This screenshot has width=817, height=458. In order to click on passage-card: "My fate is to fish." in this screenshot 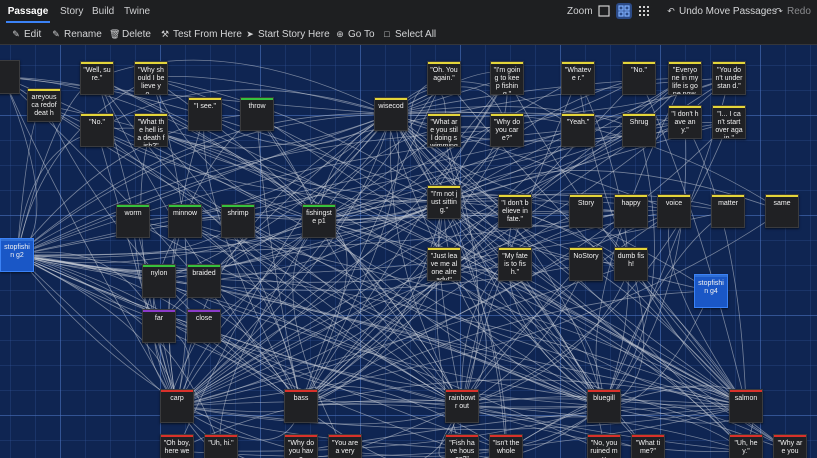, I will do `click(515, 264)`.